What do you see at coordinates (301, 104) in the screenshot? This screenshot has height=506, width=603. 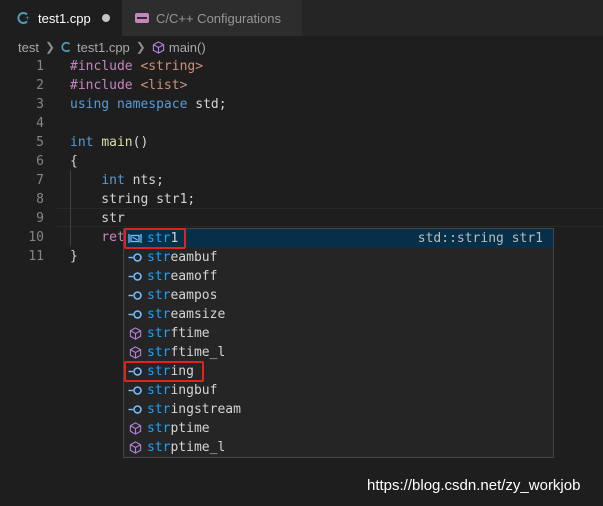 I see `code-line: 3 using namespace std;` at bounding box center [301, 104].